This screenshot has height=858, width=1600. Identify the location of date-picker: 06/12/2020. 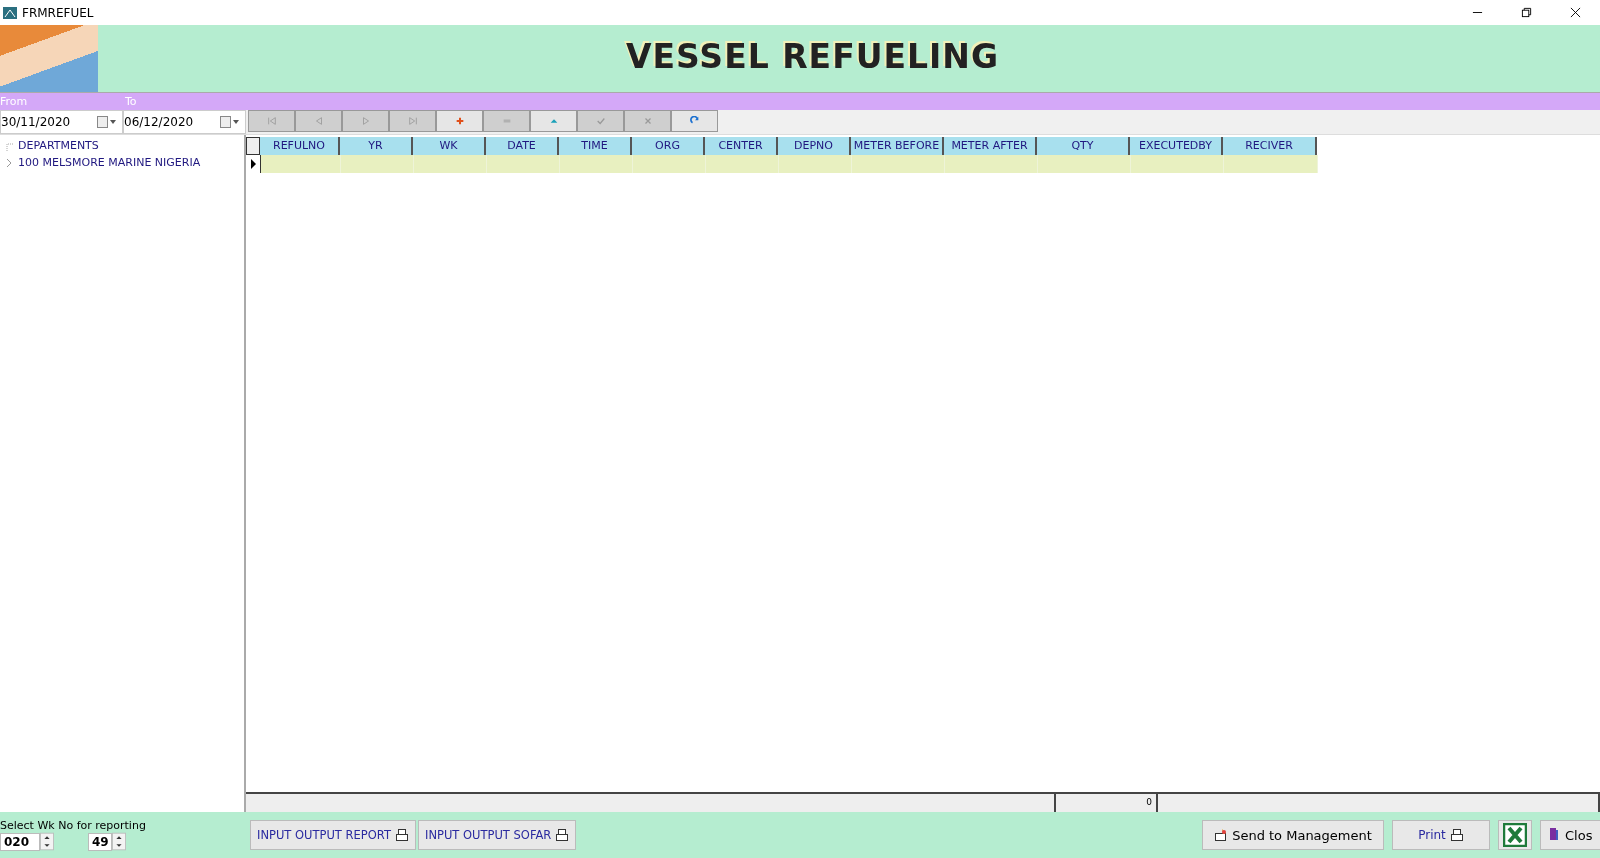
(184, 122).